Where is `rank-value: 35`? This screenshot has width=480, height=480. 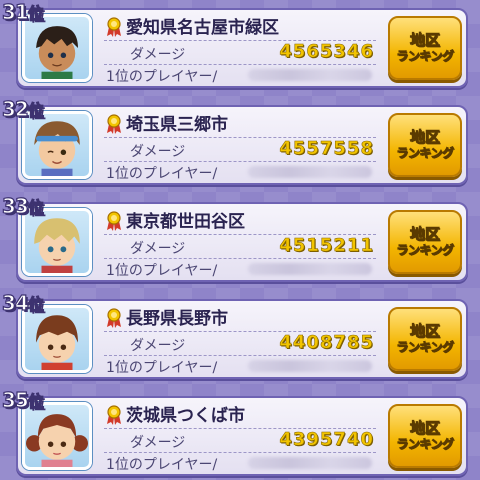 rank-value: 35 is located at coordinates (15, 399).